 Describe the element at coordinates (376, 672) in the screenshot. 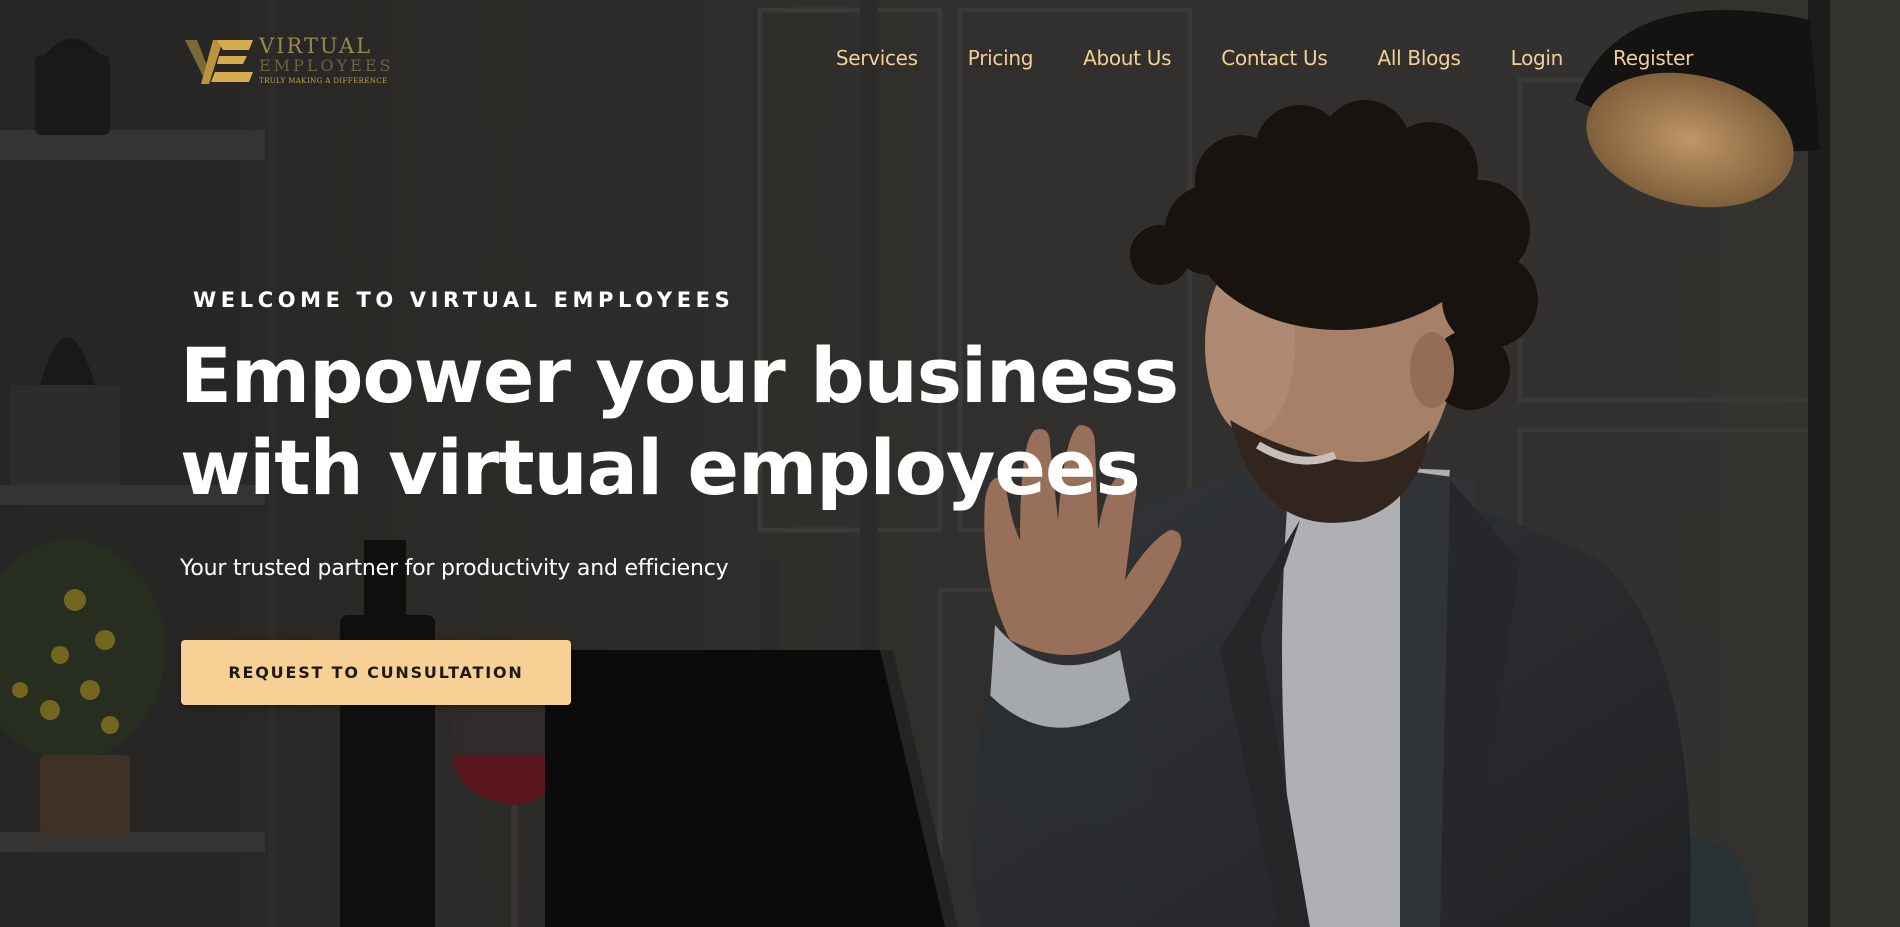

I see `request-consultation-button: REQUEST TO CUNSULTATION` at that location.